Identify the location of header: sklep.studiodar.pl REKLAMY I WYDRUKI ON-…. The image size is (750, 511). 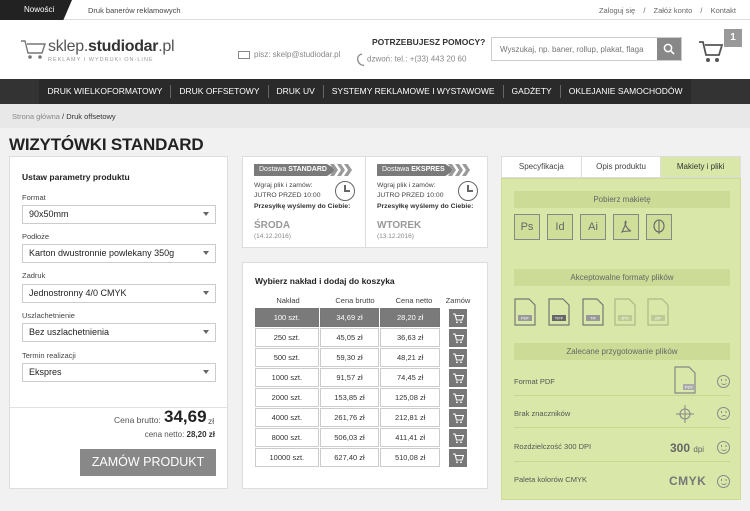
(375, 49).